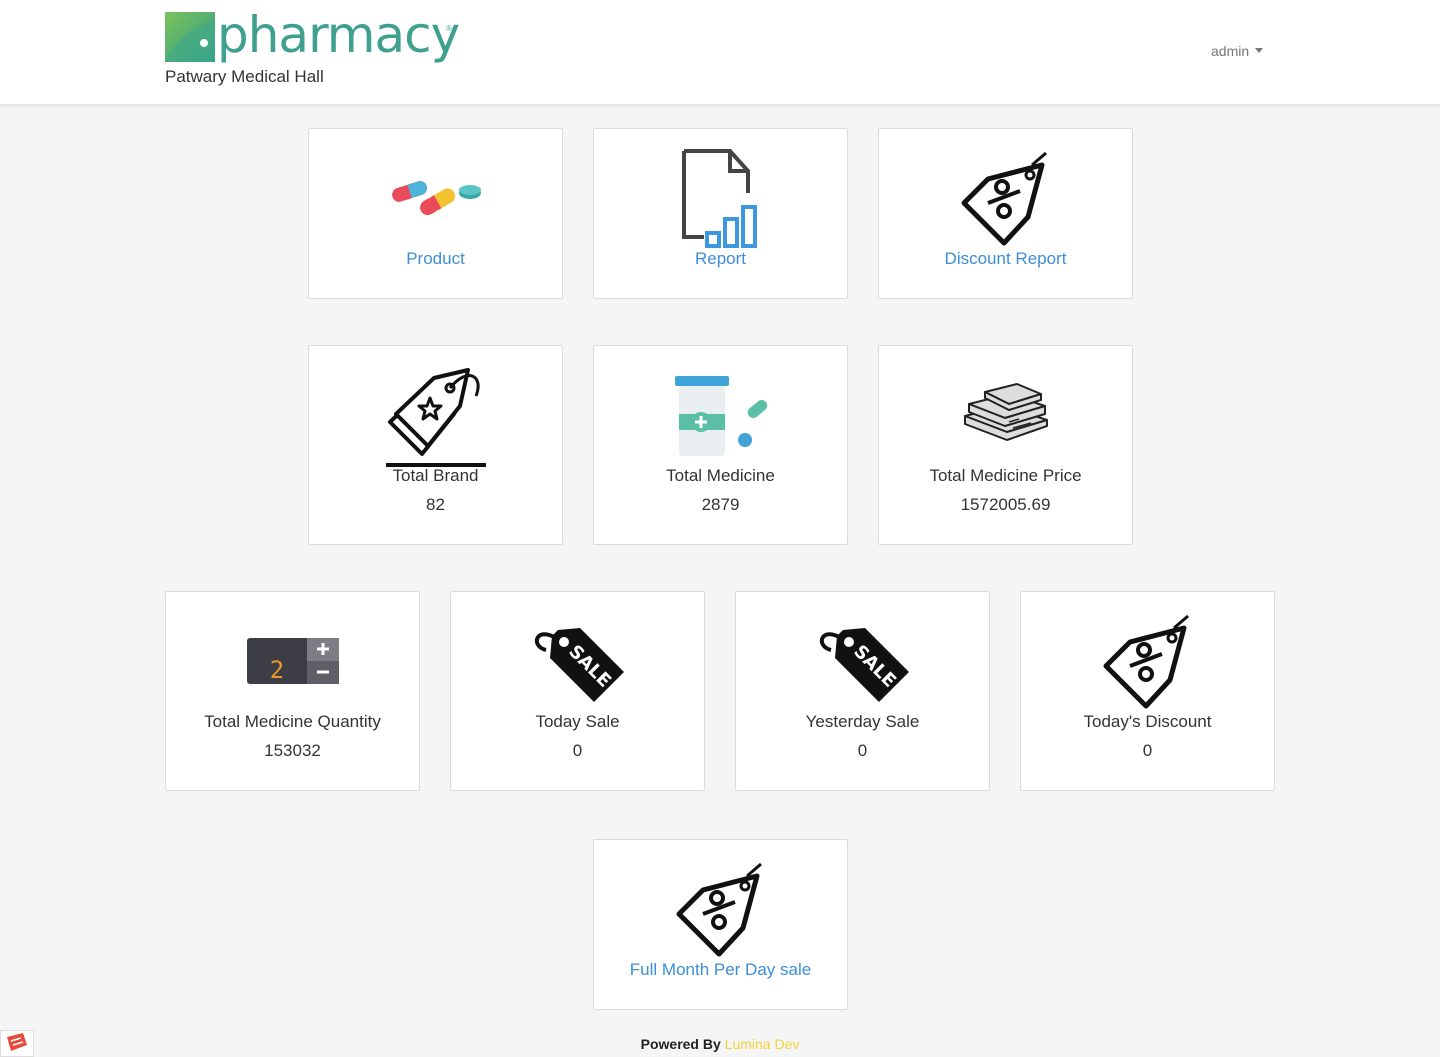 The height and width of the screenshot is (1057, 1440). Describe the element at coordinates (1230, 51) in the screenshot. I see `user-menu-label: admin` at that location.